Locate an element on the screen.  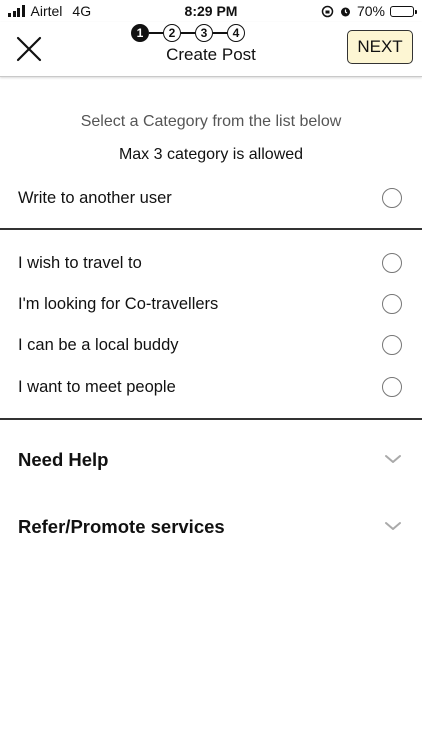
alarm-icon is located at coordinates (345, 11).